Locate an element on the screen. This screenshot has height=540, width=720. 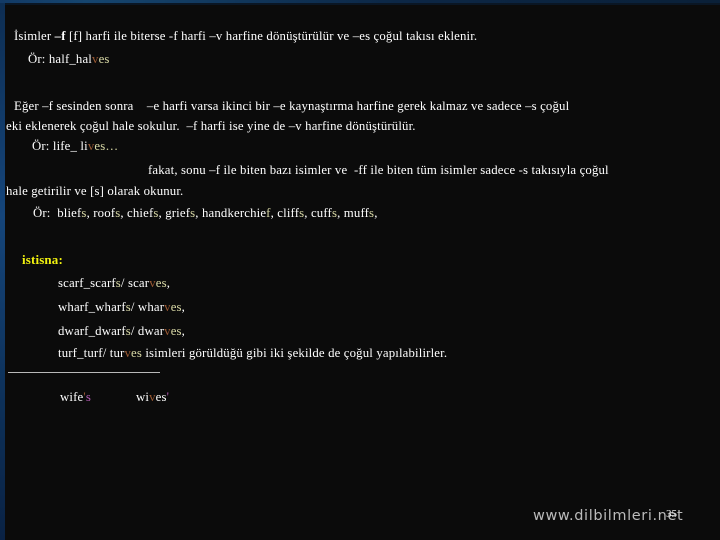
example-3-word-stem: cliff is located at coordinates (288, 213).